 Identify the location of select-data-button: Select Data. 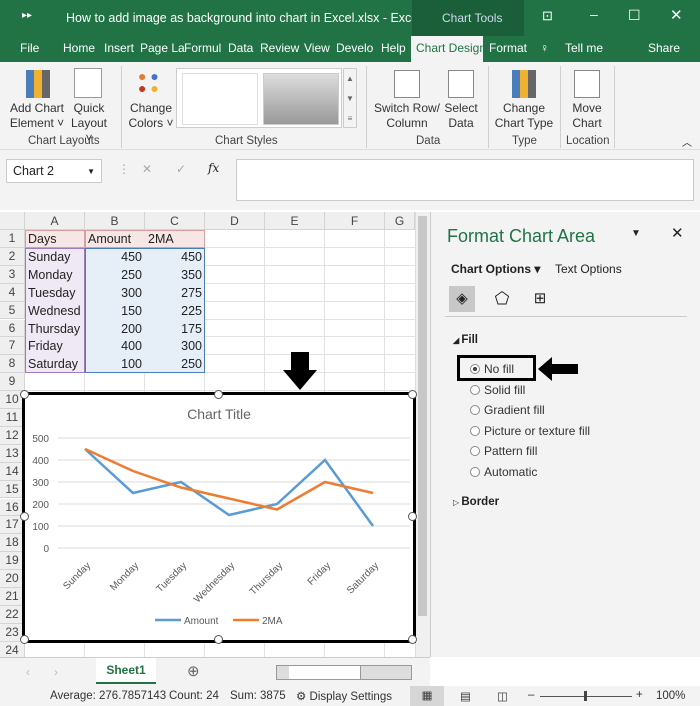
(461, 116).